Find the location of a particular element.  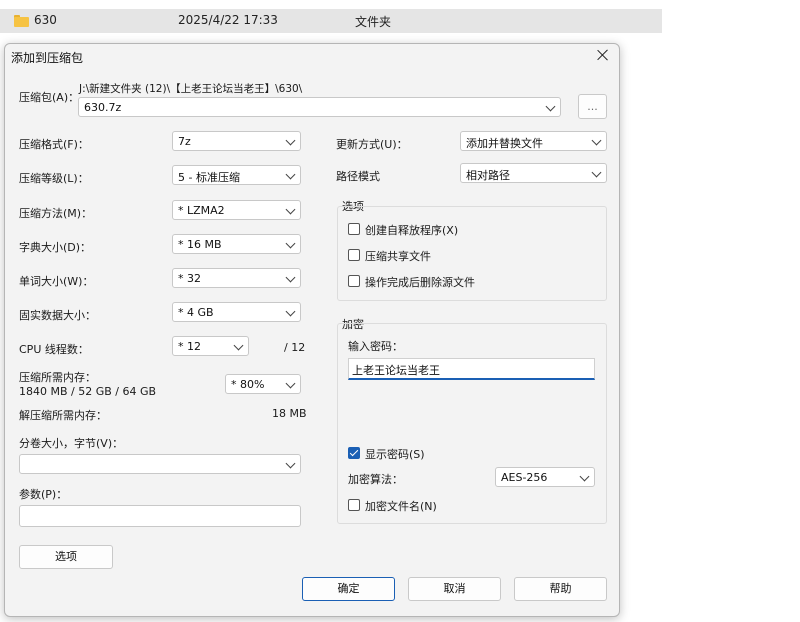

method-value: * LZMA2 is located at coordinates (201, 210).